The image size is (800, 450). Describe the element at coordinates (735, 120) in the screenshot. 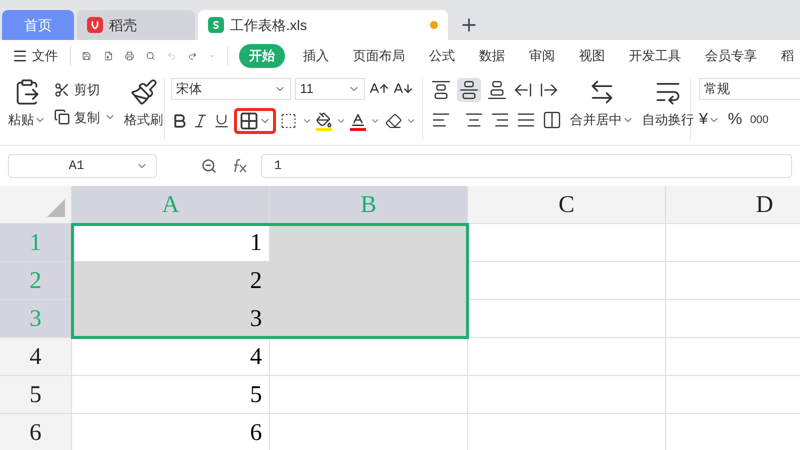

I see `percent-button: %` at that location.